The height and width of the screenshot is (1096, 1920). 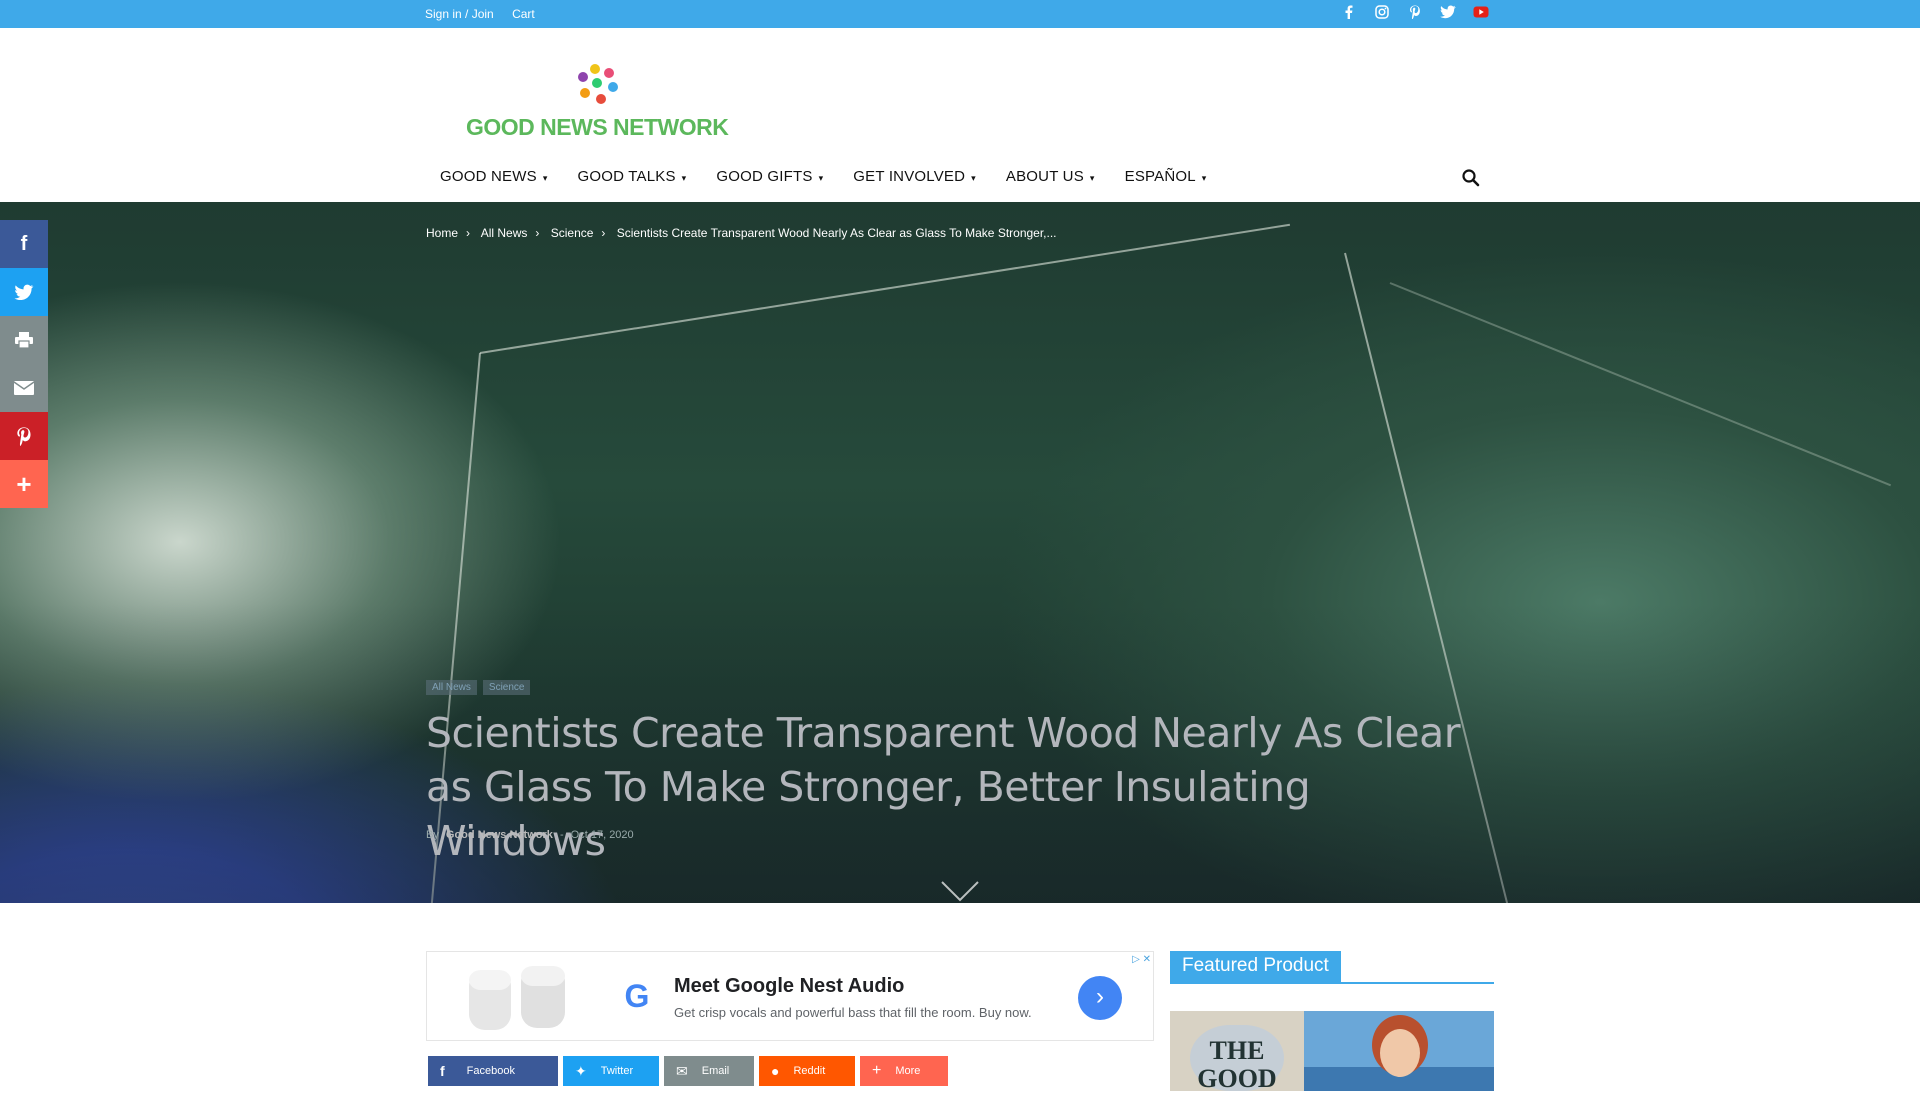 I want to click on pinterest-share-button, so click(x=24, y=436).